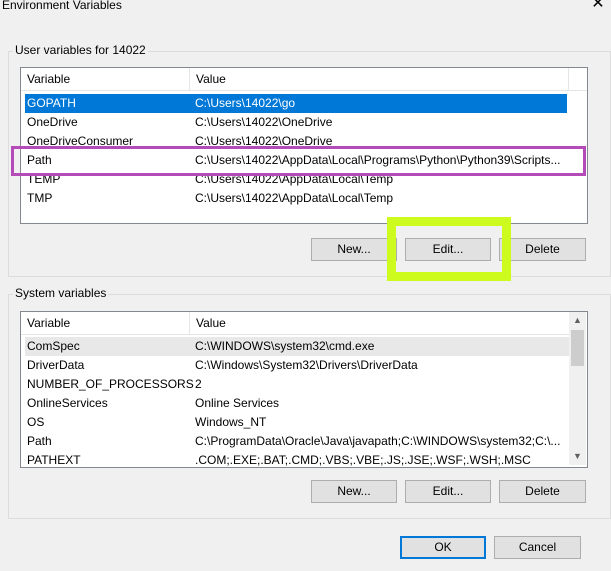 The width and height of the screenshot is (611, 571). What do you see at coordinates (297, 384) in the screenshot?
I see `system-row-number-of-processors: NUMBER_OF_PROCESSORS 2` at bounding box center [297, 384].